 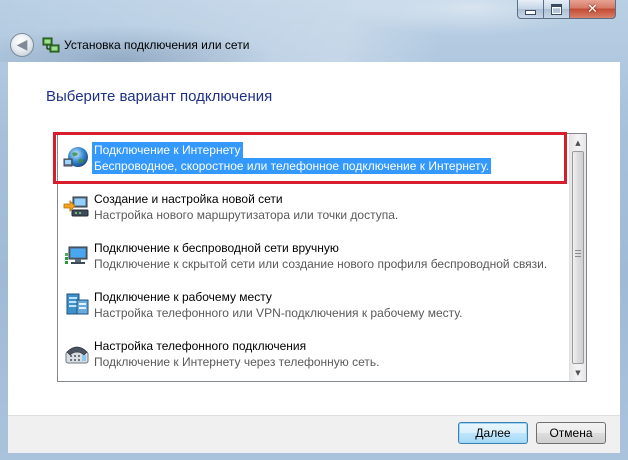 I want to click on minimize-button, so click(x=530, y=9).